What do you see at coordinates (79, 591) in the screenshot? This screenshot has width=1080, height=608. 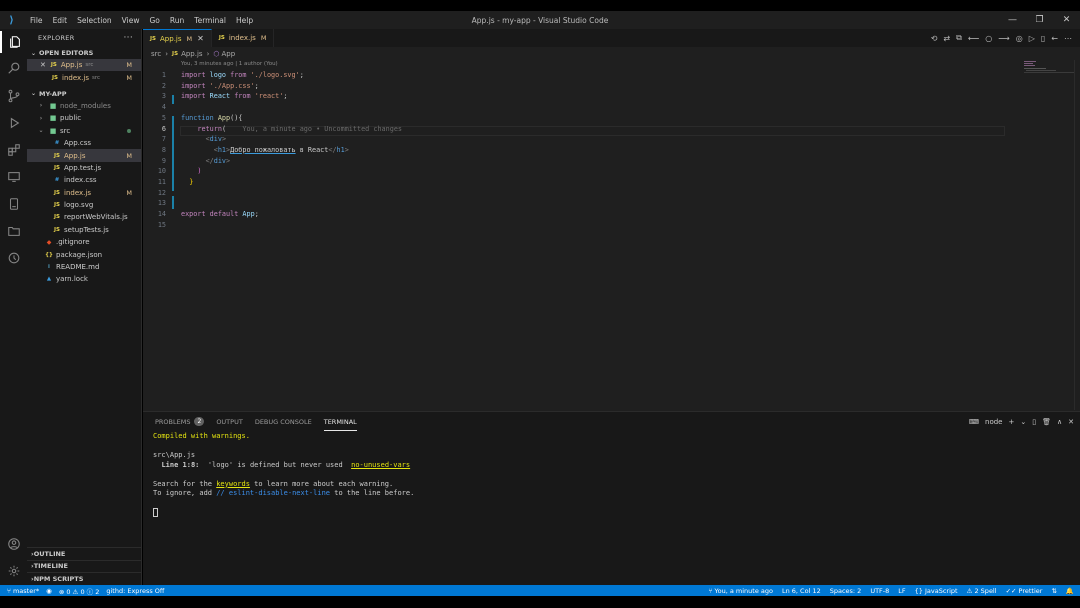 I see `problems-status: ⊗ 0 ⚠ 0 ⓘ 2` at bounding box center [79, 591].